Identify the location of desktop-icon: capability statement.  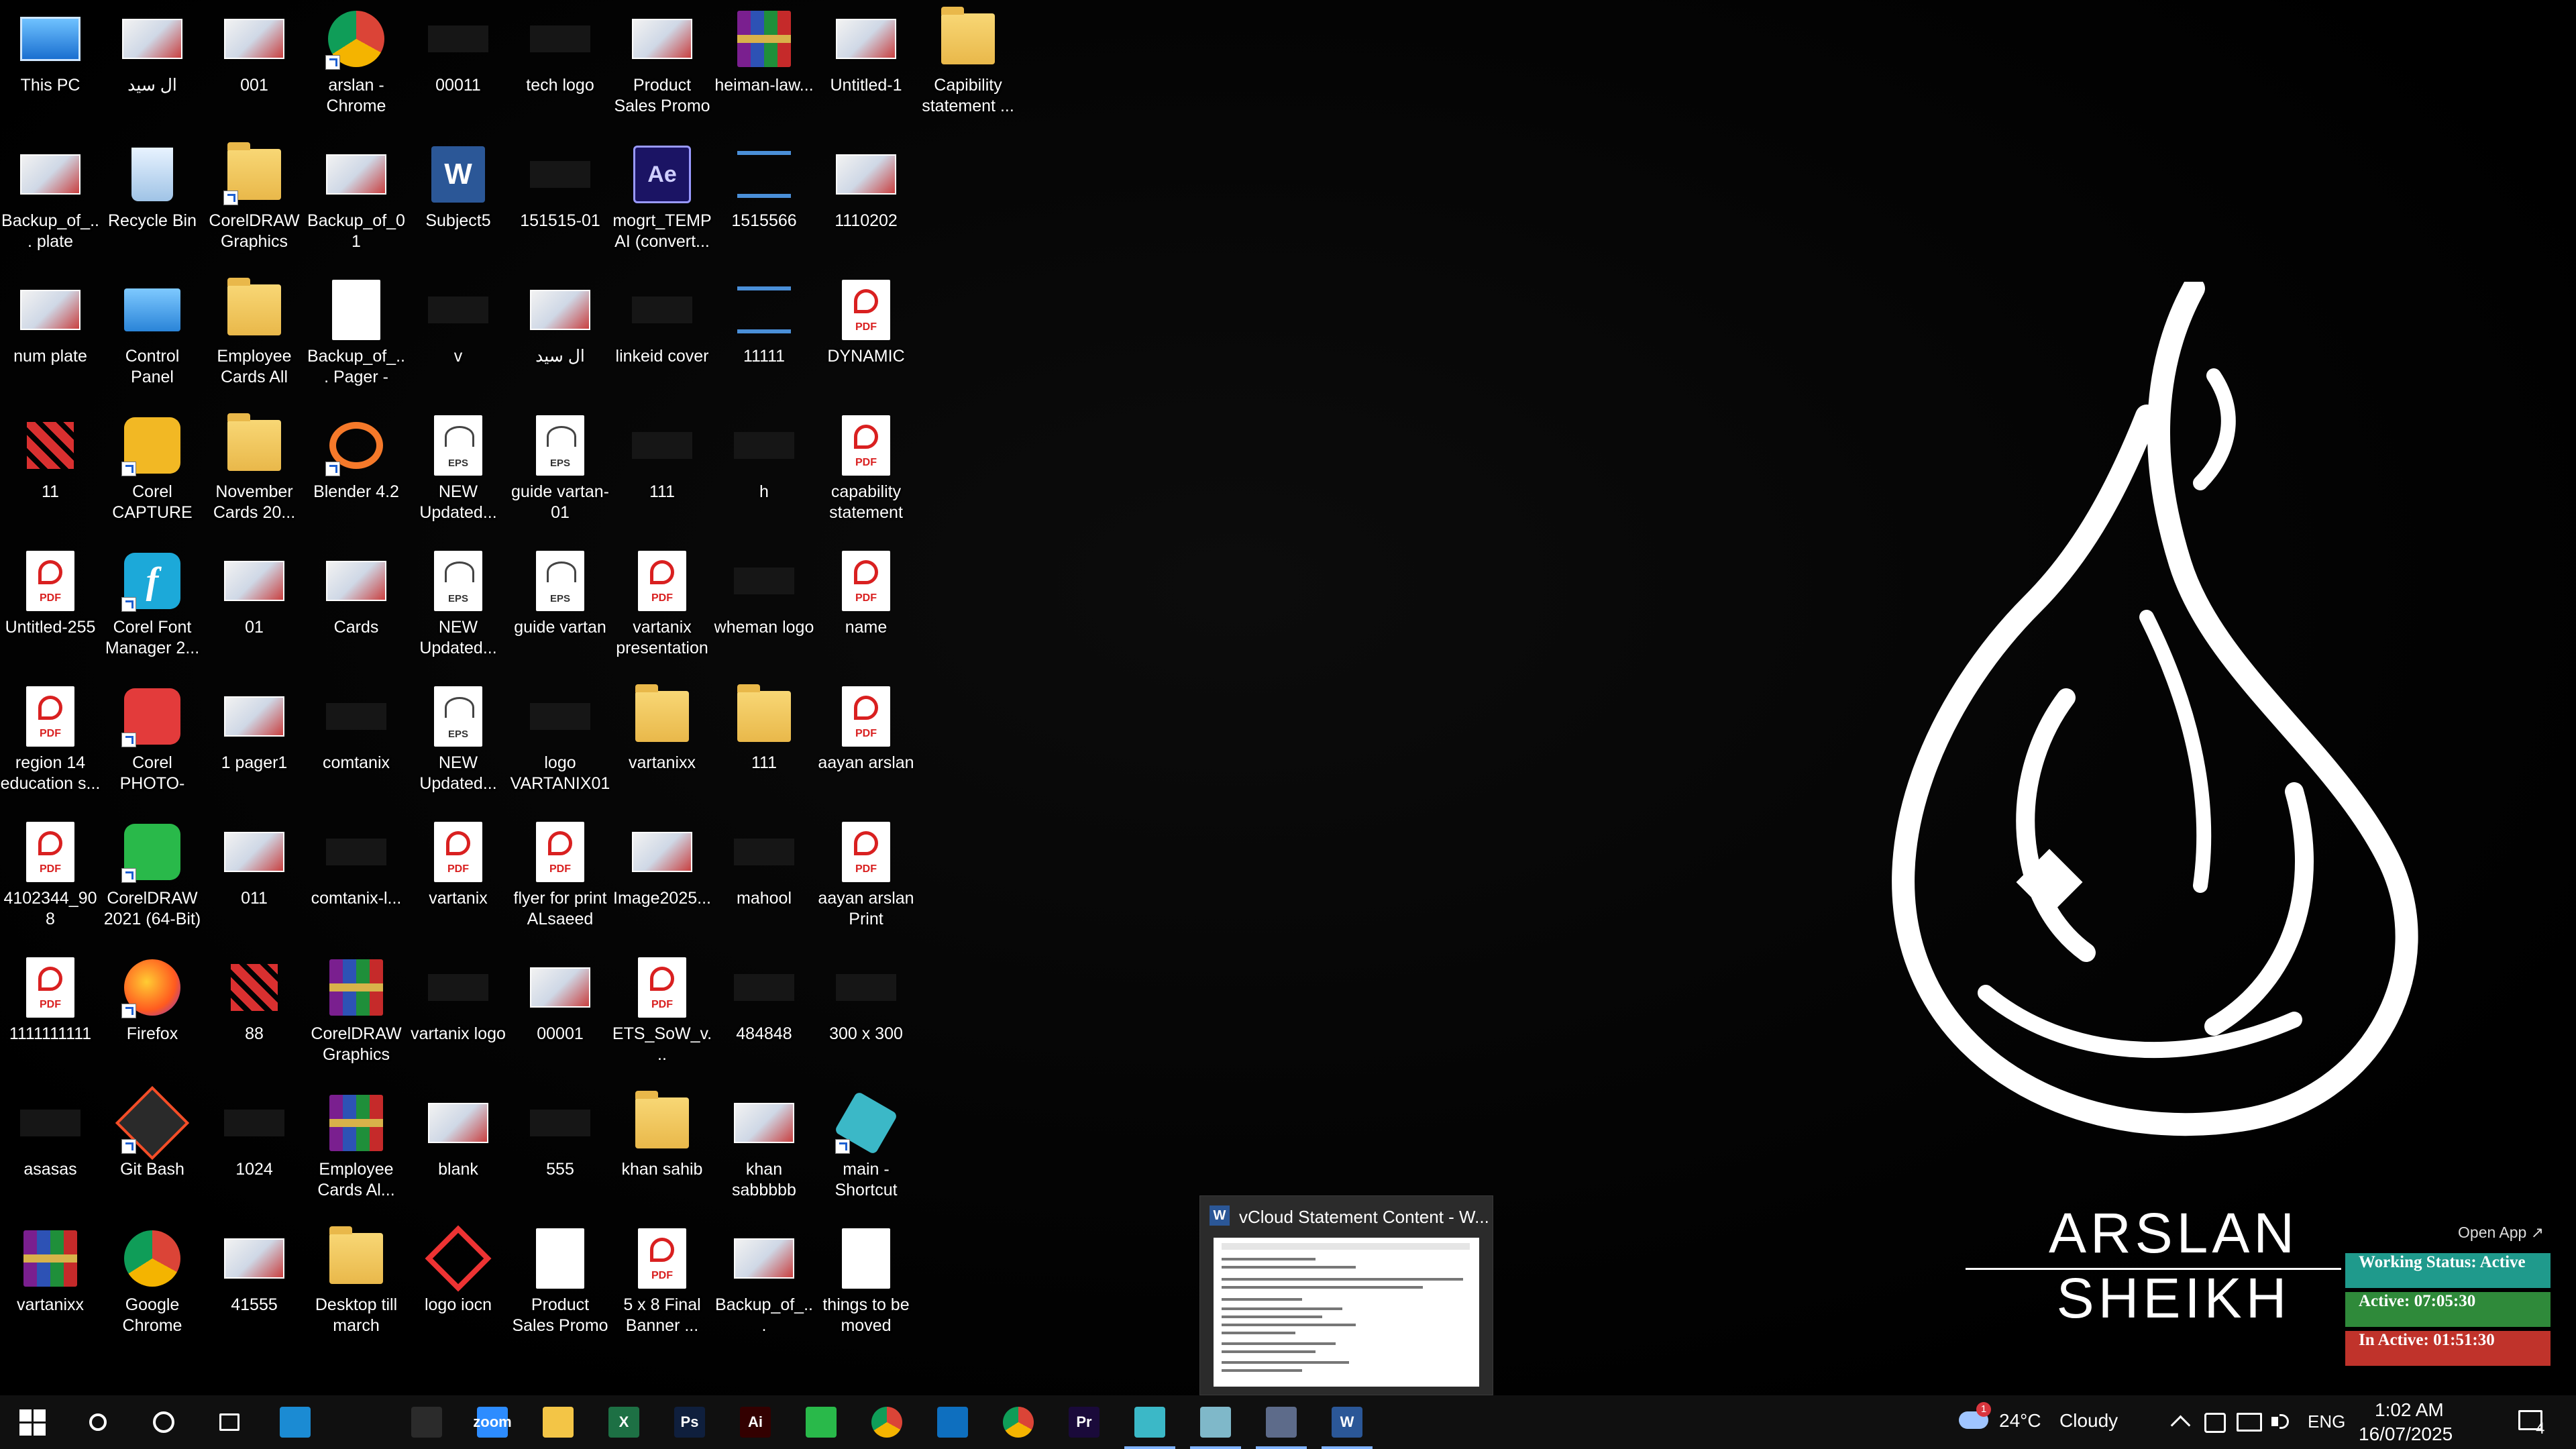
(866, 474).